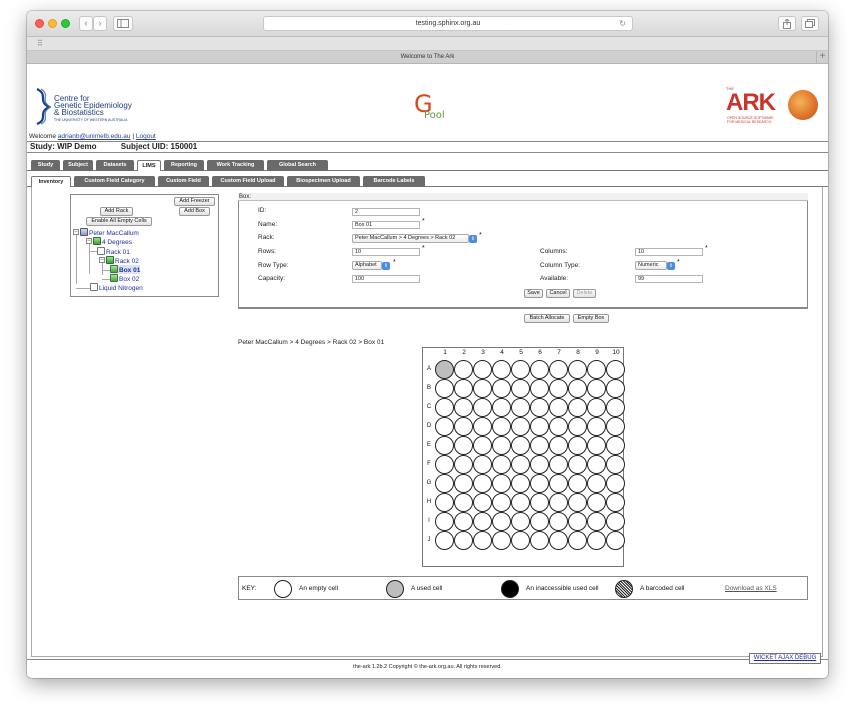  Describe the element at coordinates (751, 588) in the screenshot. I see `download-xls-link: Download as XLS` at that location.